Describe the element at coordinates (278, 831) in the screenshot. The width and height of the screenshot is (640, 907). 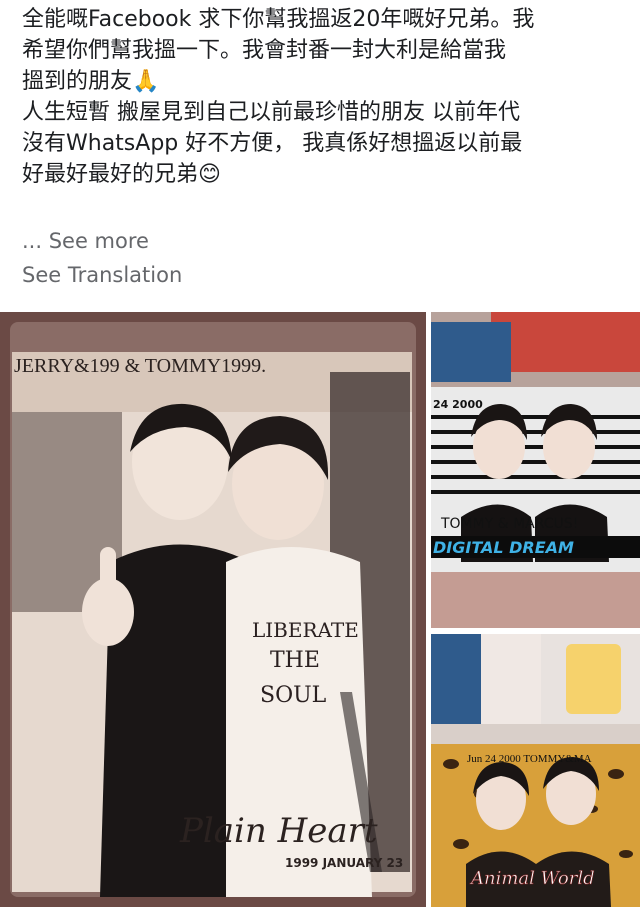
I see `photo-main-title: Plain Heart` at that location.